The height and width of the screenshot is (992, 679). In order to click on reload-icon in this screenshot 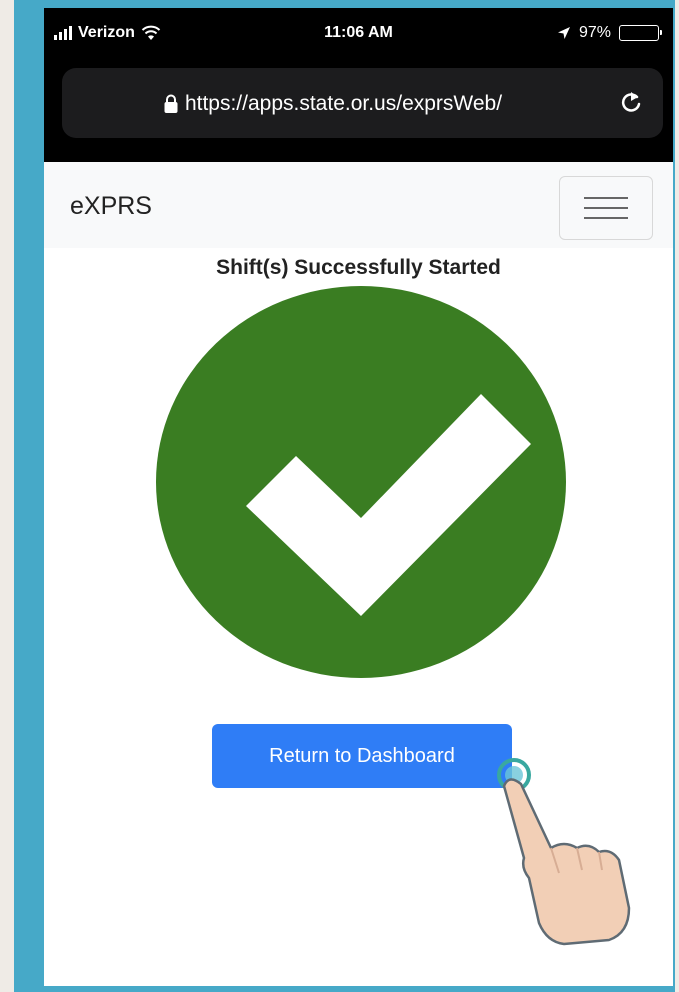, I will do `click(631, 102)`.